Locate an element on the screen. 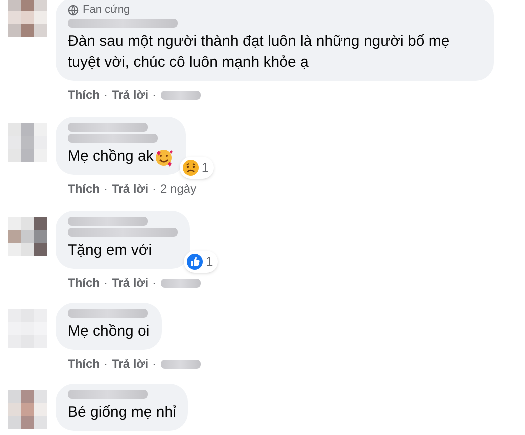  sad-face-icon is located at coordinates (191, 168).